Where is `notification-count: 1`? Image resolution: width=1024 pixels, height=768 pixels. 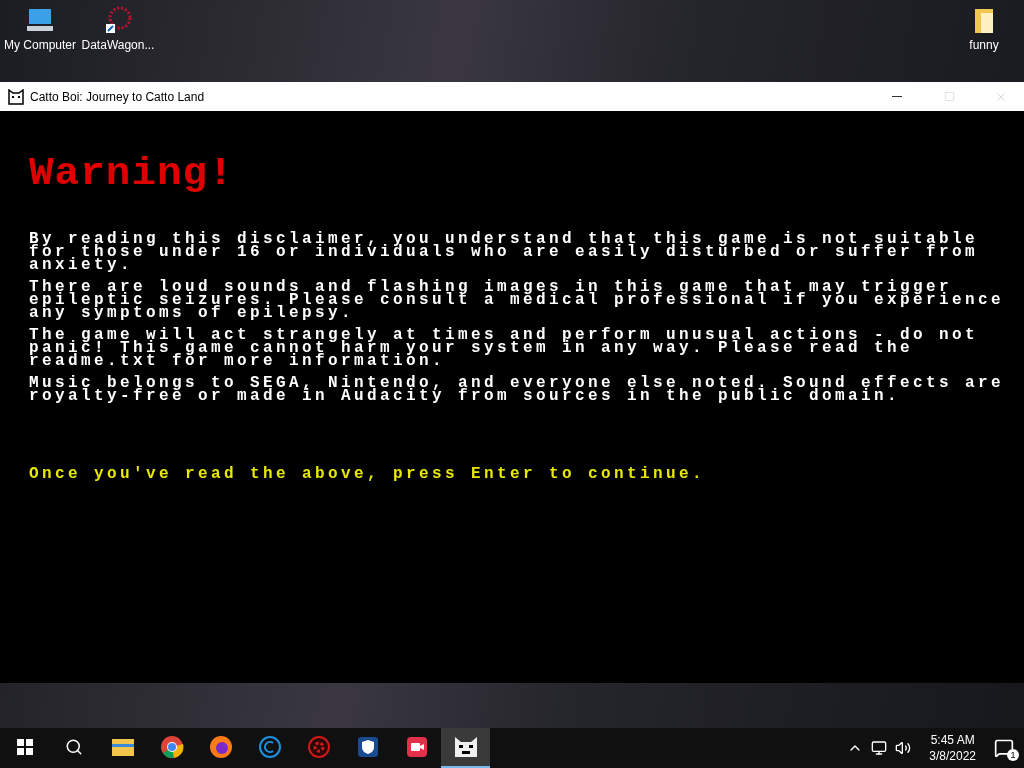
notification-count: 1 is located at coordinates (1013, 755).